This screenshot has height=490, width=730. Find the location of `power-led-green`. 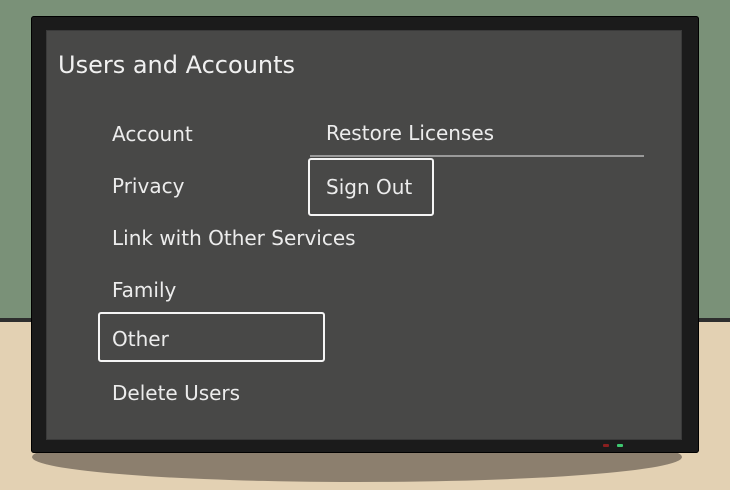

power-led-green is located at coordinates (620, 445).